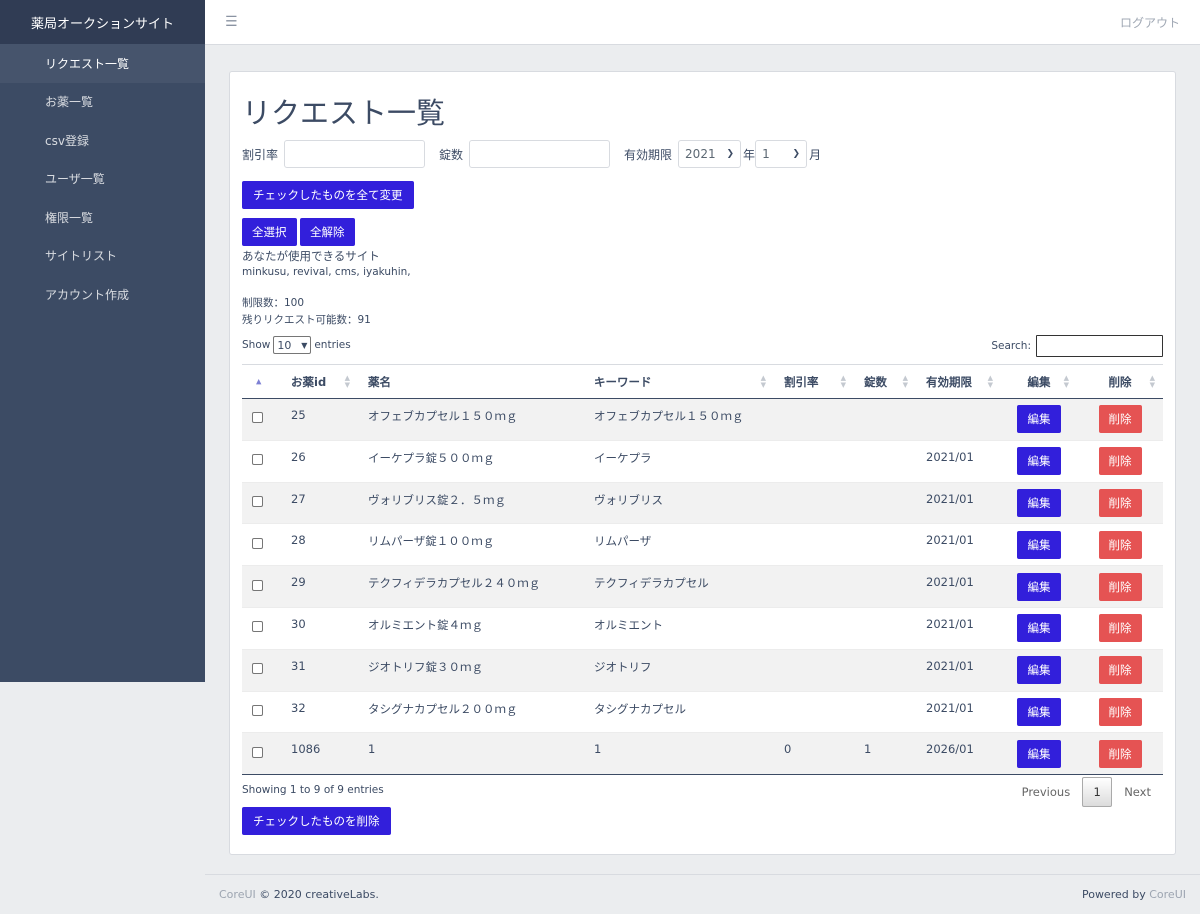  I want to click on header-edit: 編集 ▲ ▼, so click(1039, 381).